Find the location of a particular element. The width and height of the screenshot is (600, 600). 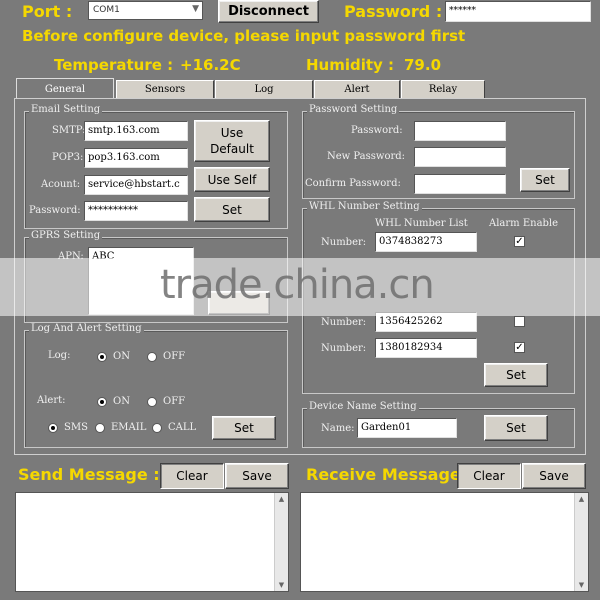

log-alert-set-button: Set is located at coordinates (244, 428).